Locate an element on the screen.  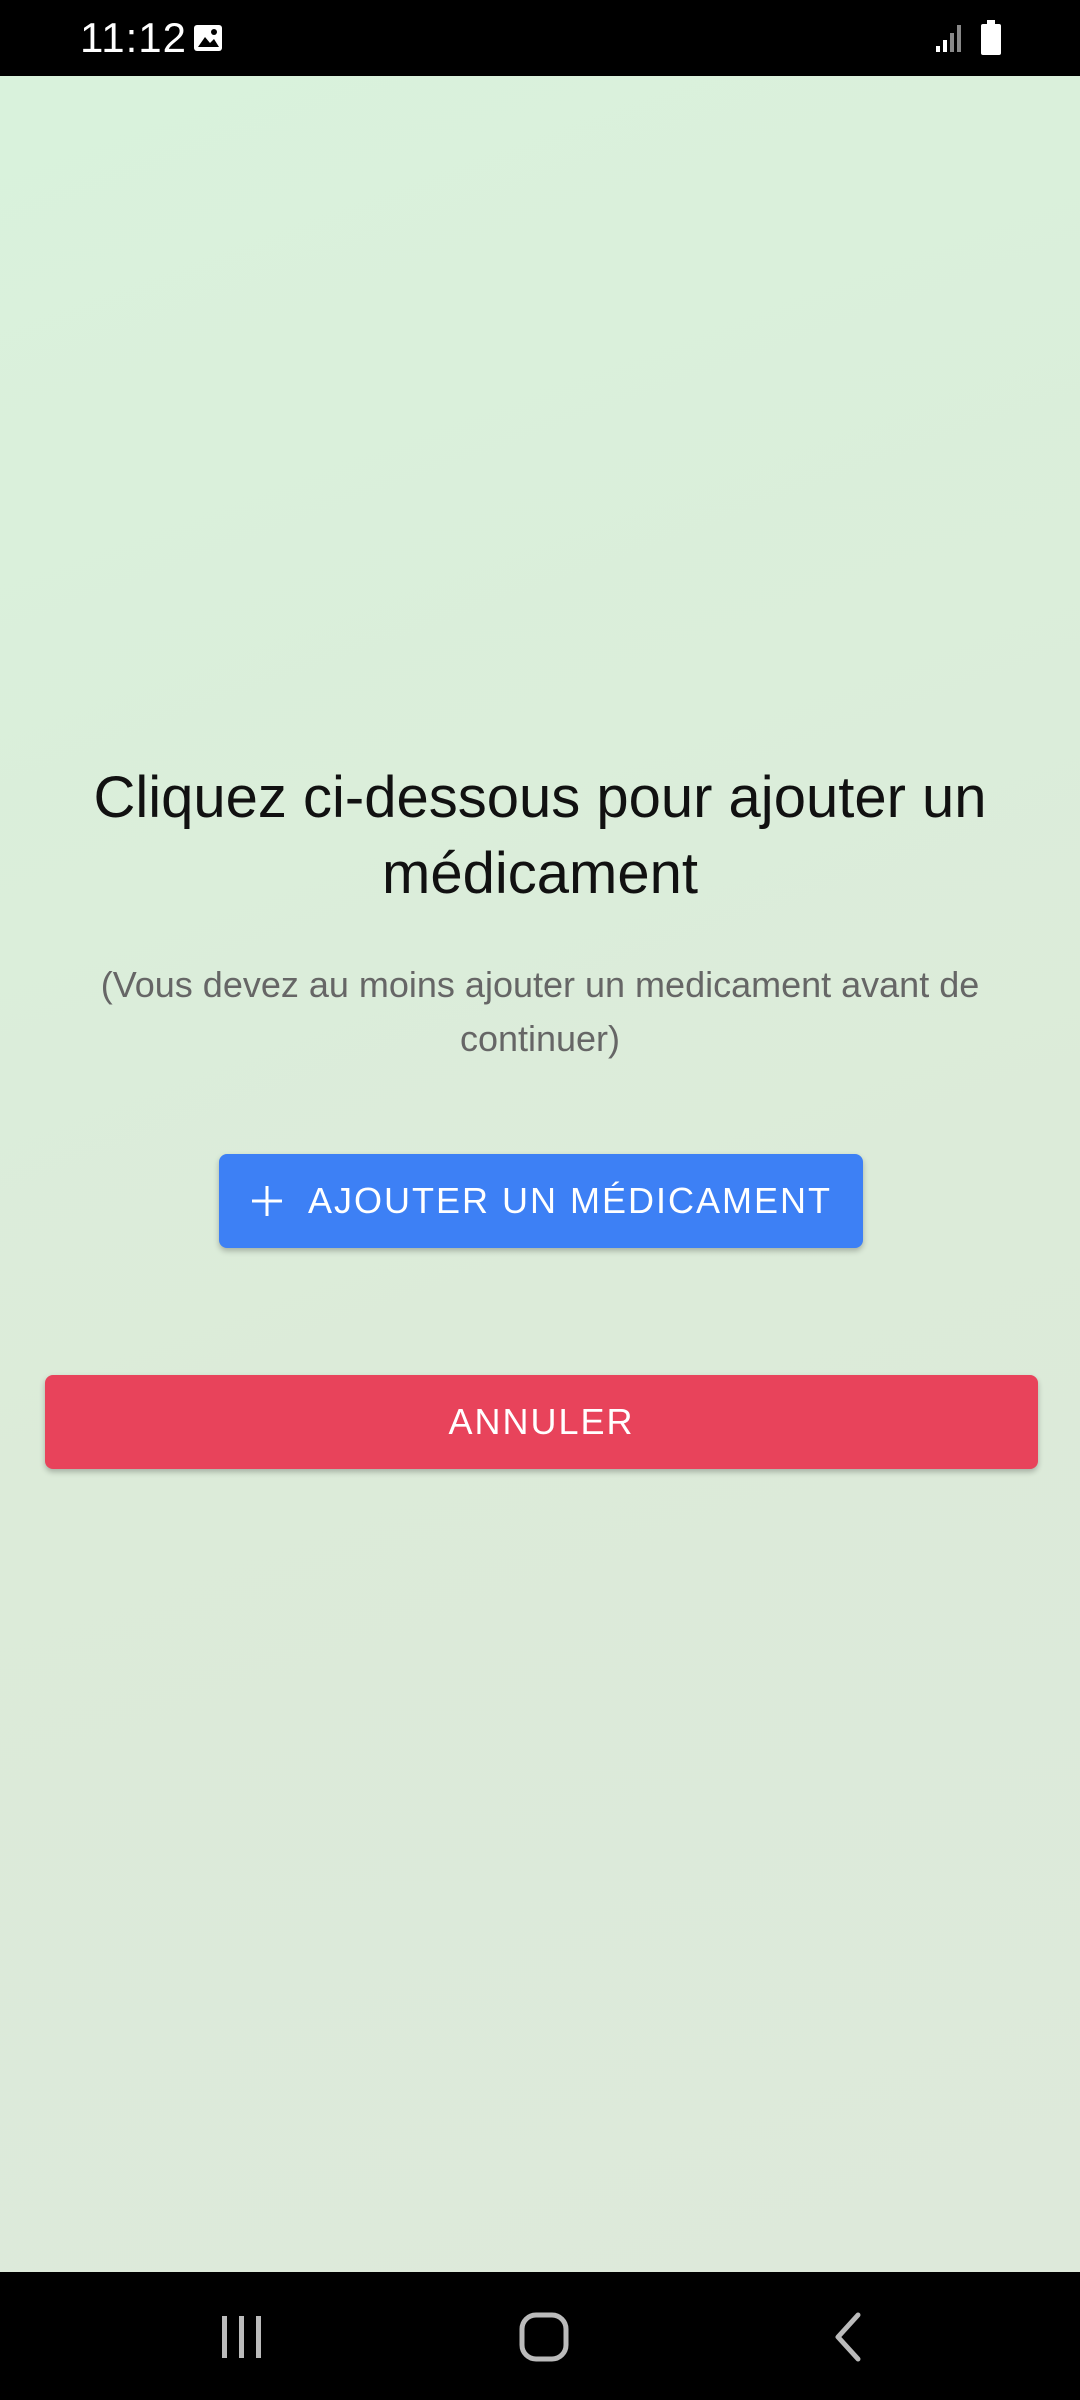
add-medication-button: AJOUTER UN MÉDICAMENT is located at coordinates (541, 1201).